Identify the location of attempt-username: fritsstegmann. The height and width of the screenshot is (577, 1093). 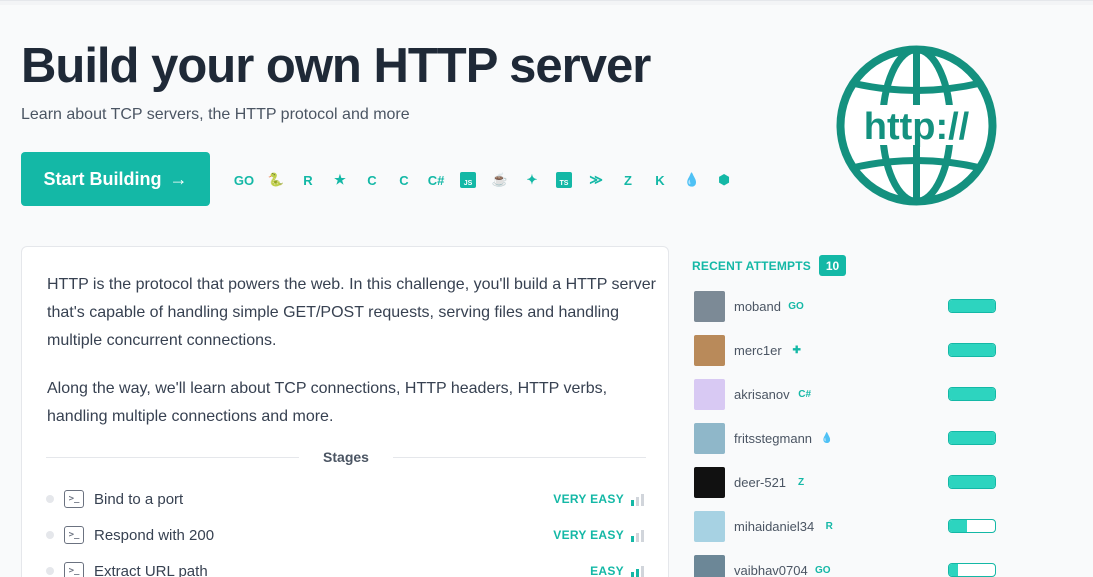
(773, 438).